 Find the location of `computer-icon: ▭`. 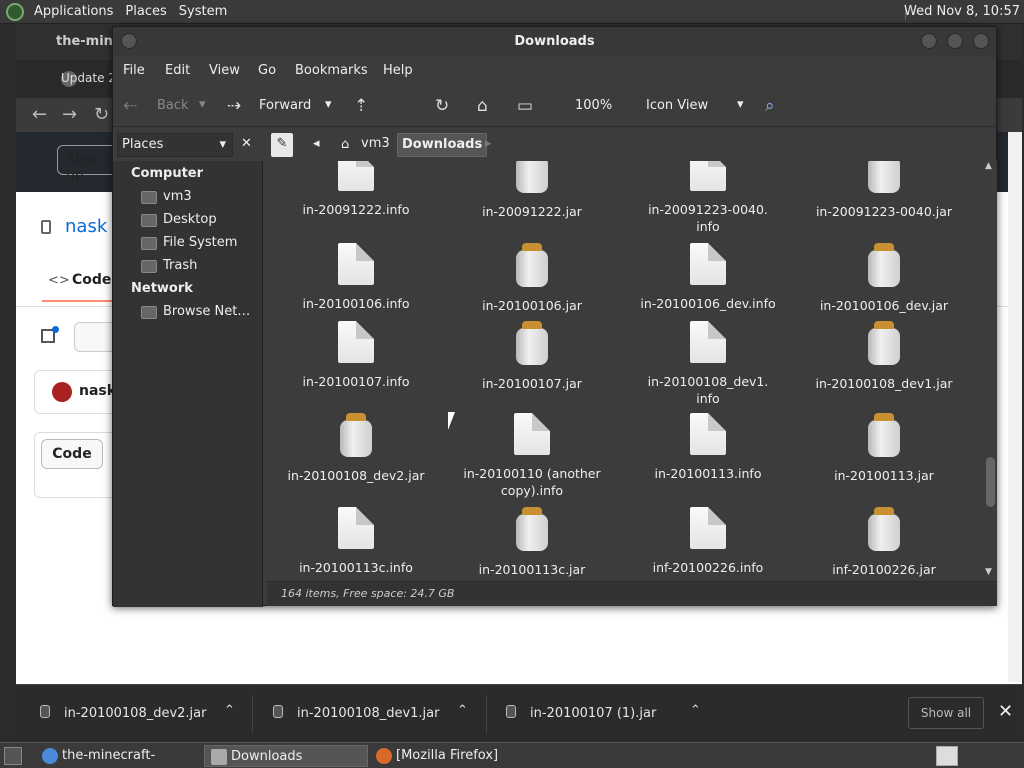

computer-icon: ▭ is located at coordinates (525, 106).